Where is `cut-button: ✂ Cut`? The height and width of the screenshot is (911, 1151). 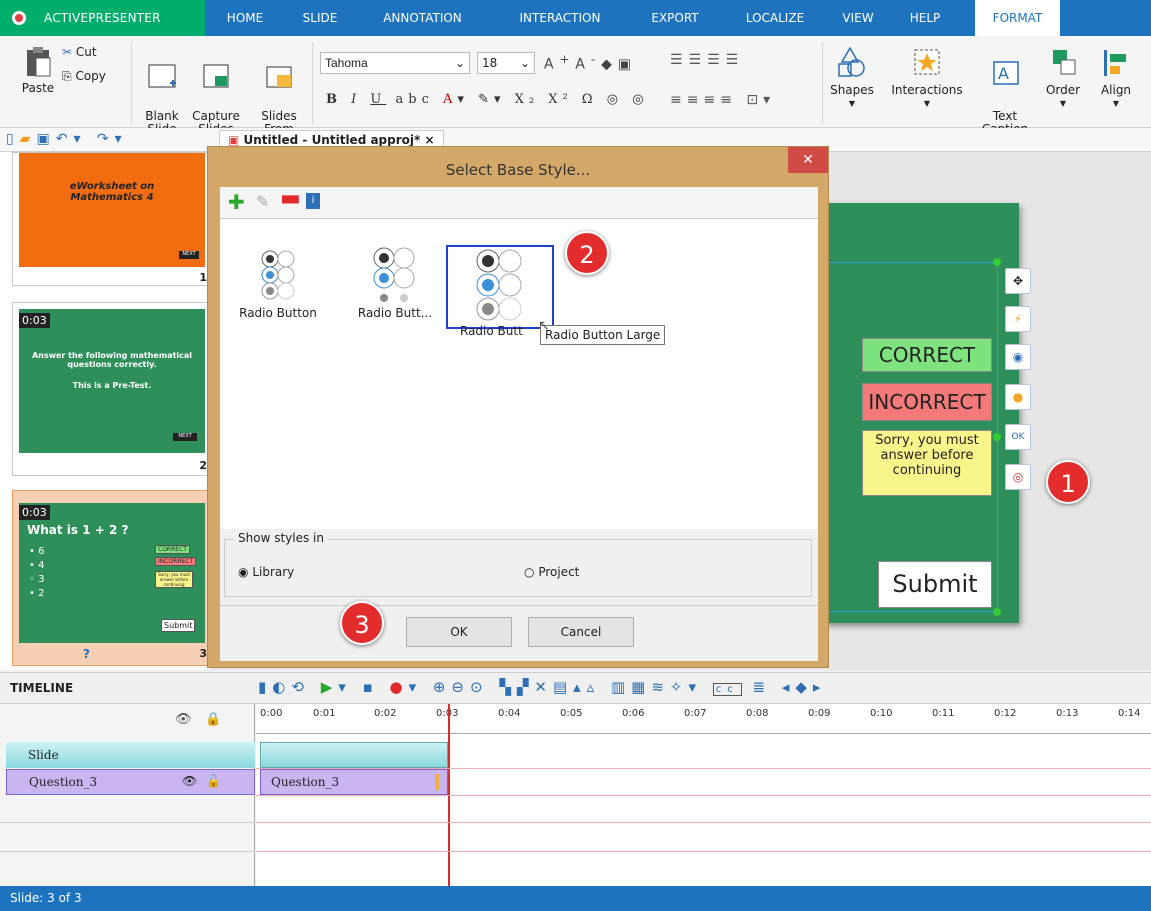 cut-button: ✂ Cut is located at coordinates (92, 52).